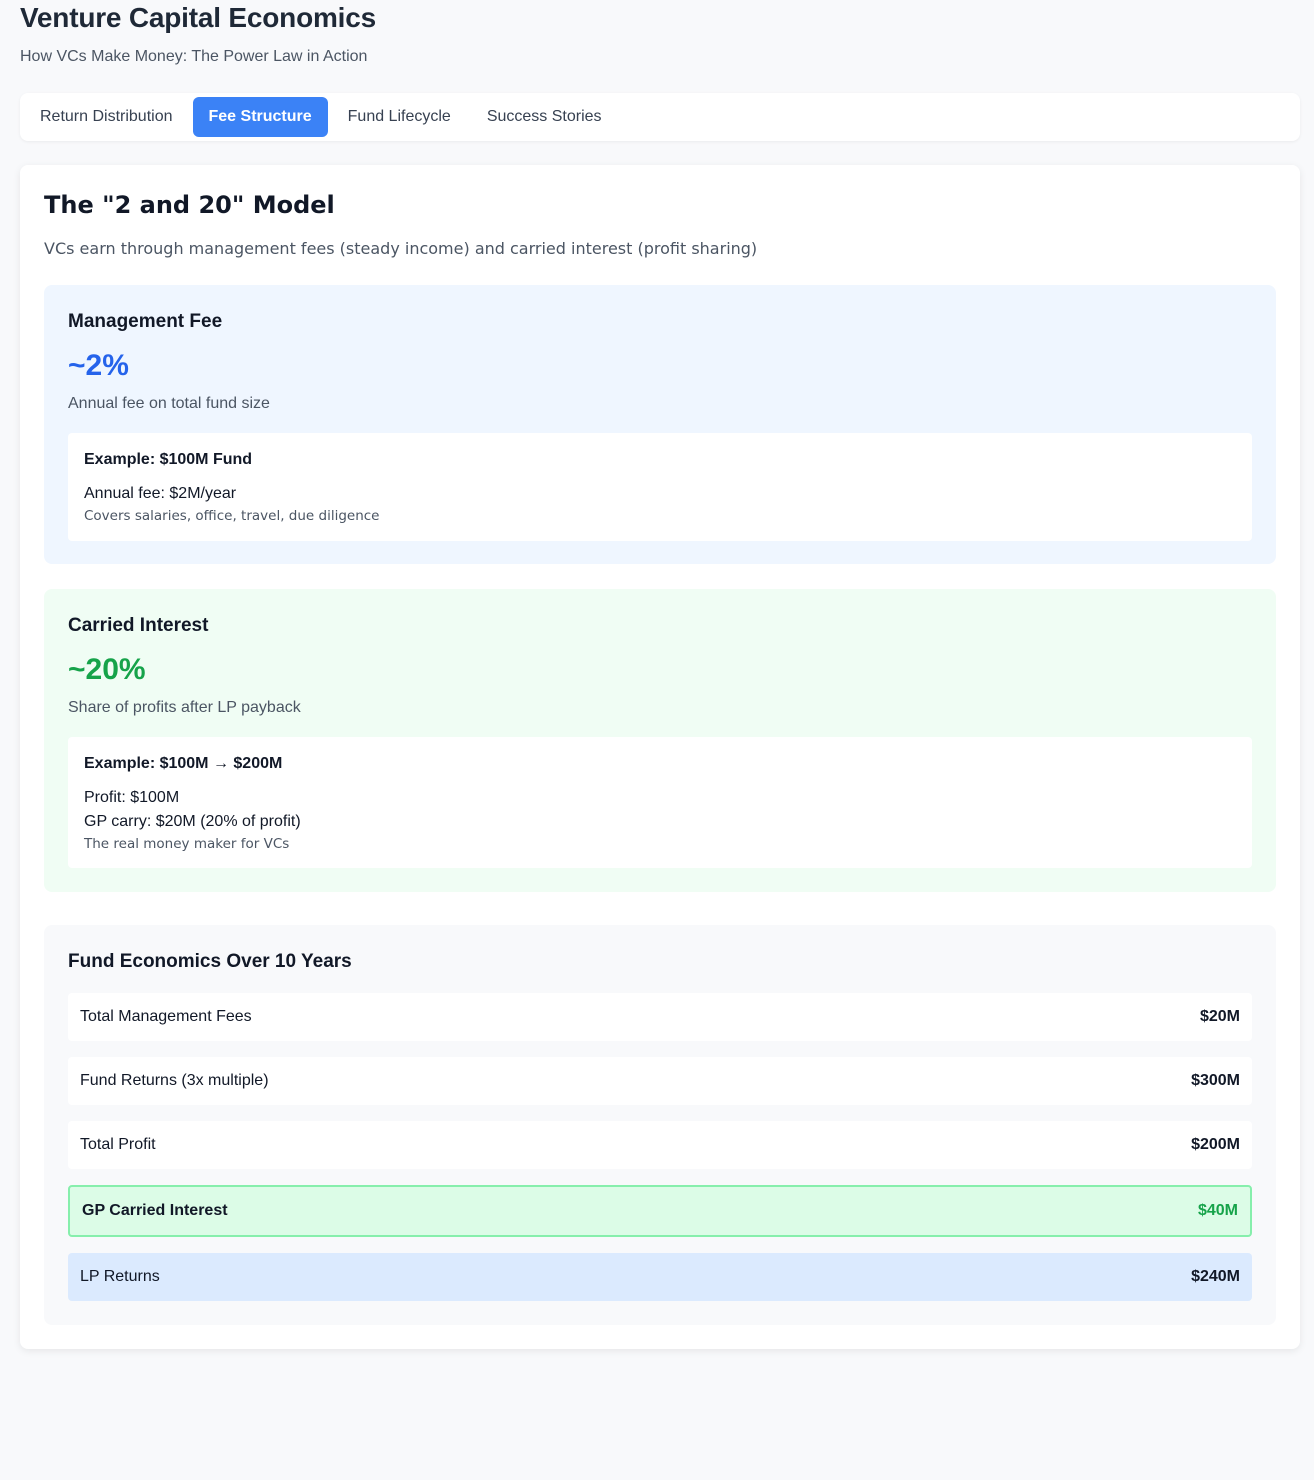  What do you see at coordinates (187, 844) in the screenshot?
I see `example-note: The real money maker for VCs` at bounding box center [187, 844].